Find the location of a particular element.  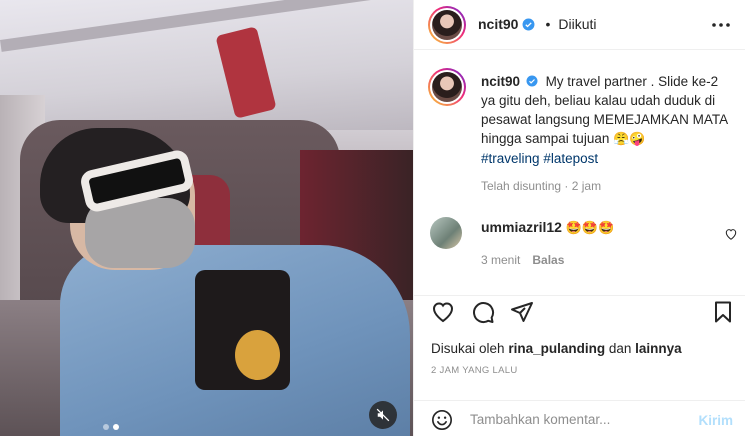

likes-prefix: Disukai oleh is located at coordinates (468, 348).